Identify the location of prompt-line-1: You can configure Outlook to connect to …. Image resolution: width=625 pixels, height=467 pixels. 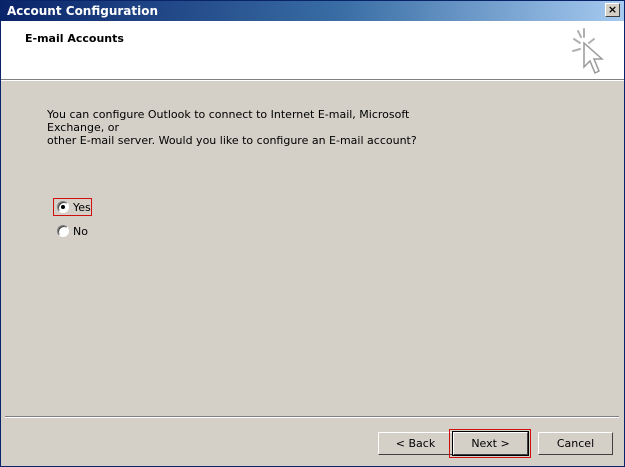
(228, 121).